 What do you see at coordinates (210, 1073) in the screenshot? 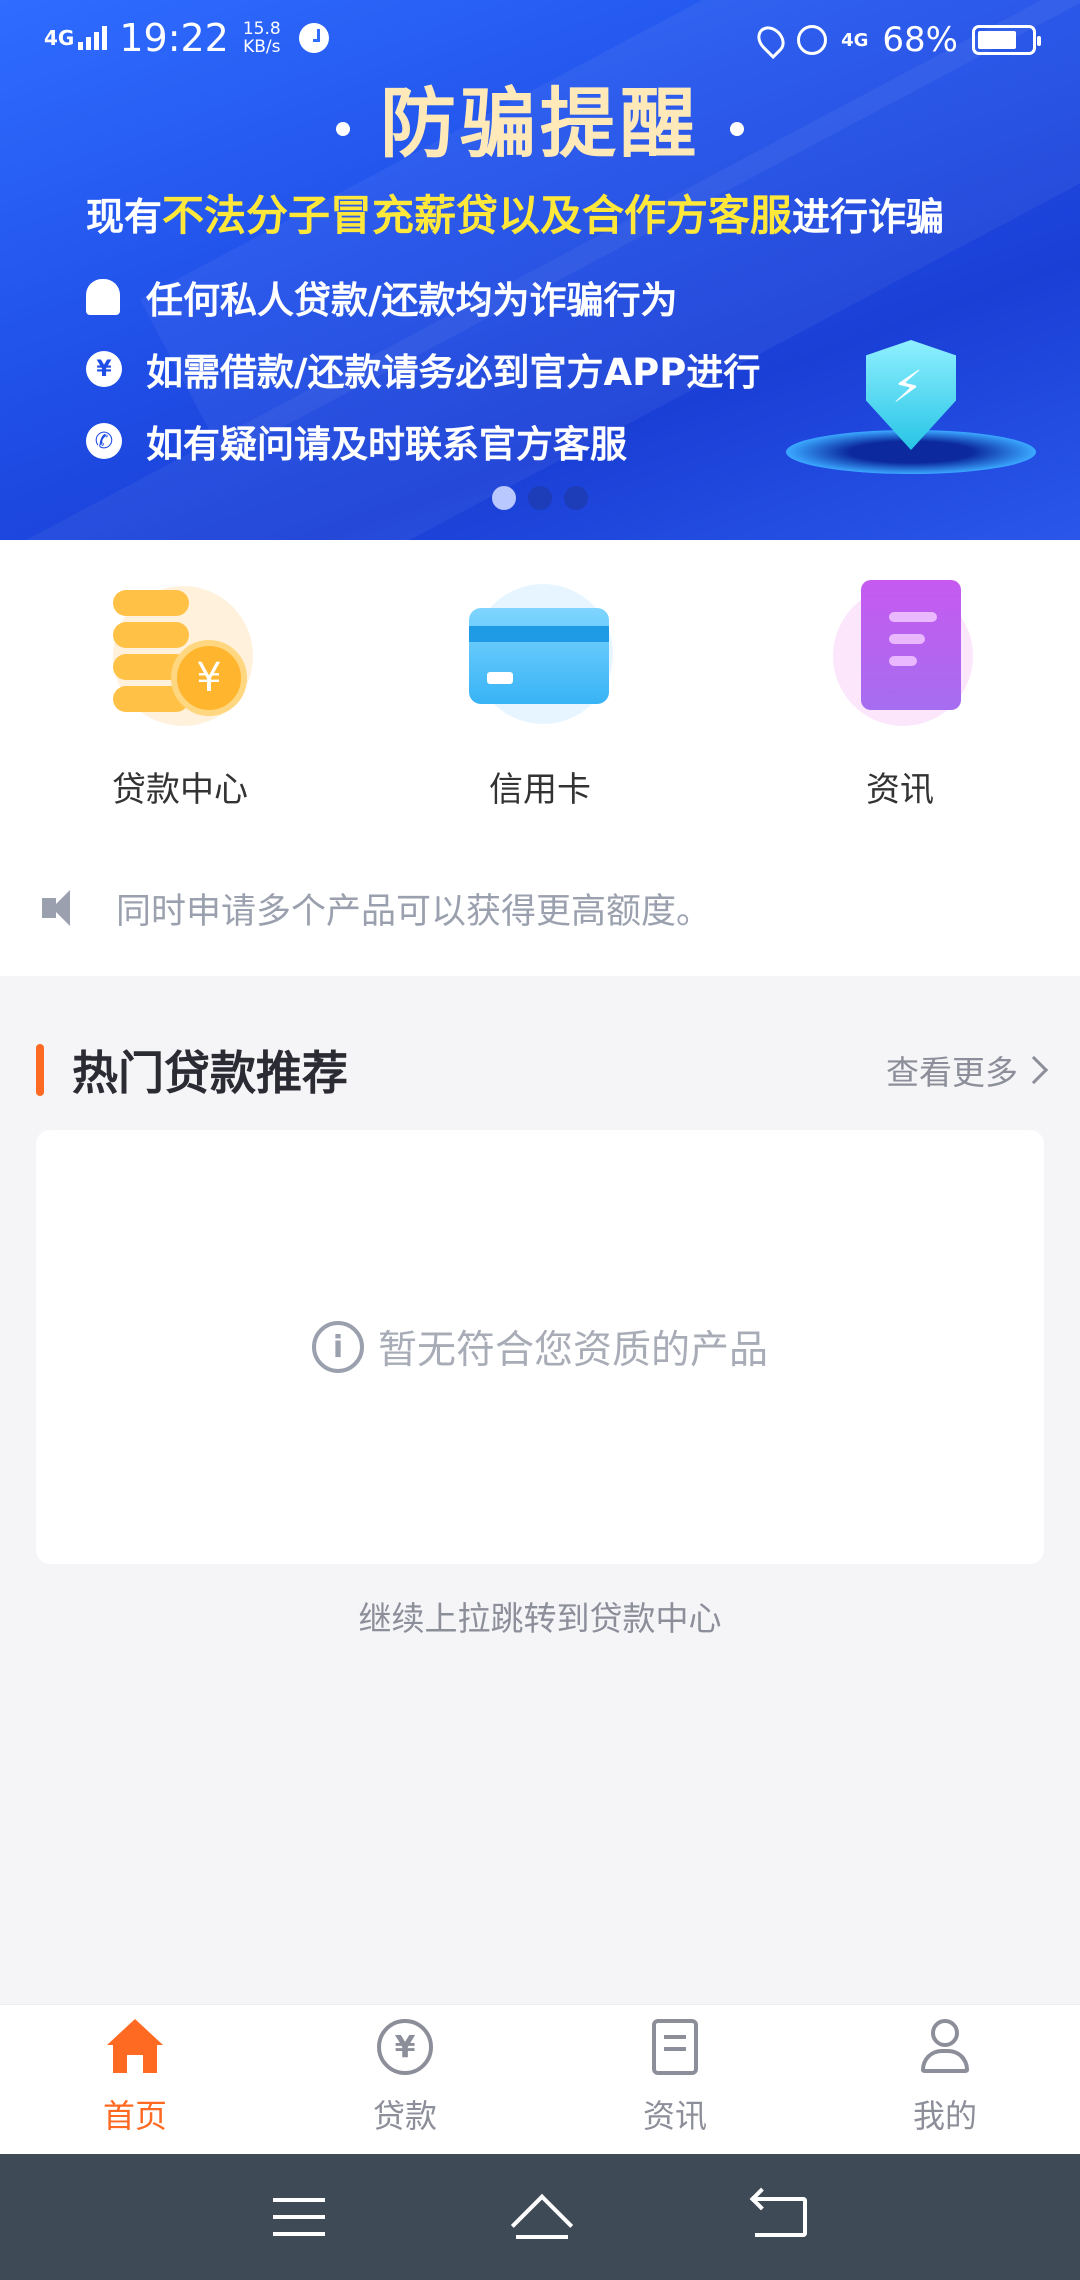
I see `section-title-text: 热门贷款推荐` at bounding box center [210, 1073].